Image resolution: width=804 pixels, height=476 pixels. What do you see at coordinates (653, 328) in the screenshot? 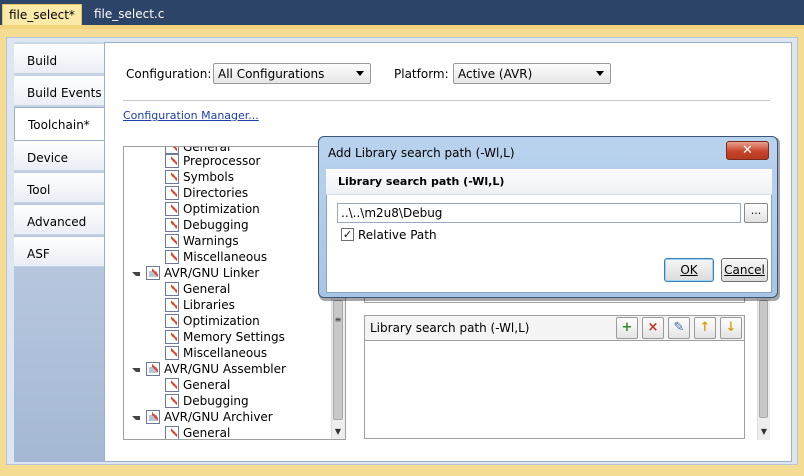
I see `delete-item-icon: ×` at bounding box center [653, 328].